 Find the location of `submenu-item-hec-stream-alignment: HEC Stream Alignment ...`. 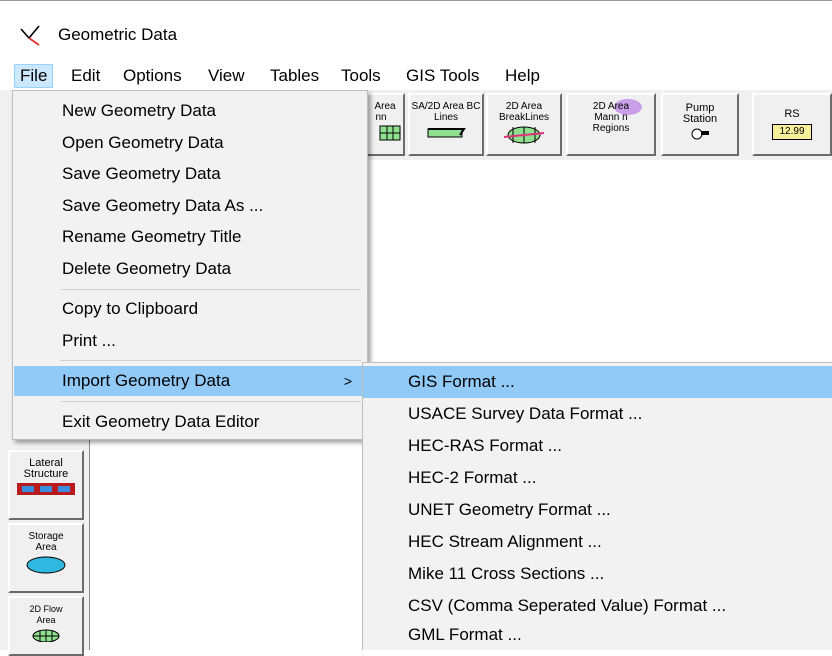

submenu-item-hec-stream-alignment: HEC Stream Alignment ... is located at coordinates (597, 542).